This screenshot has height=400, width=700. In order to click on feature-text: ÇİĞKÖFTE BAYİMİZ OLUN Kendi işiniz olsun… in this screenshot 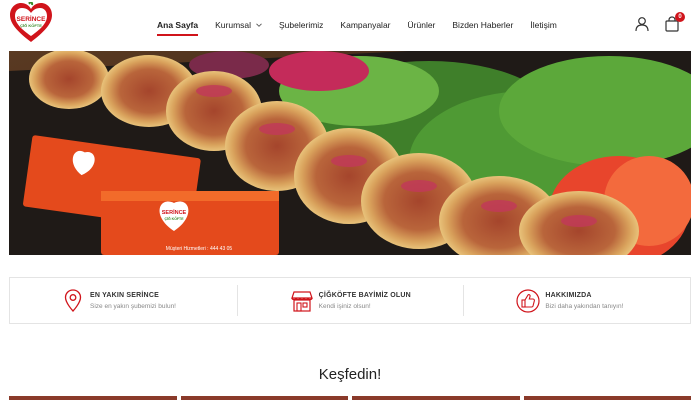, I will do `click(365, 301)`.